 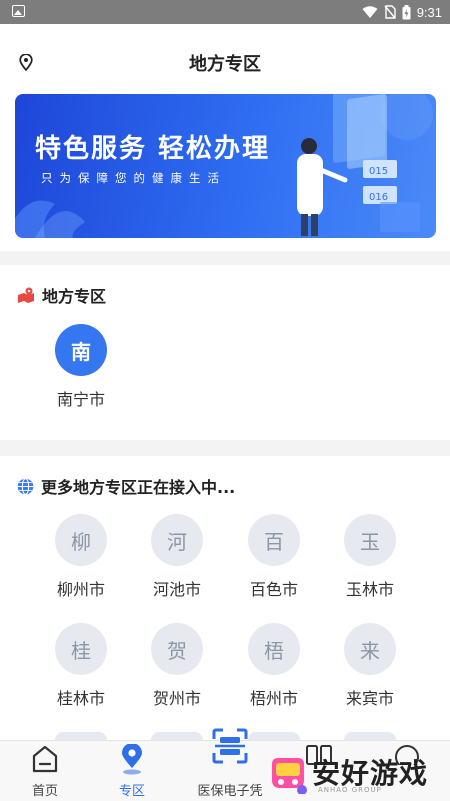 I want to click on banner-tagline: 只为保障您的健康生活, so click(x=133, y=178).